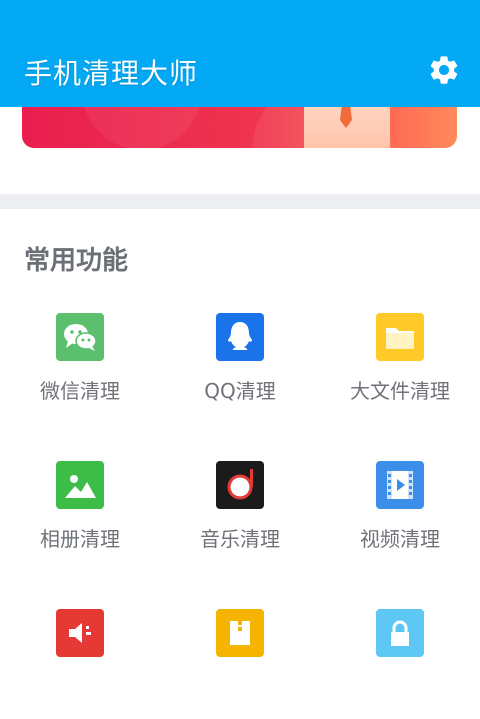 The image size is (480, 719). Describe the element at coordinates (400, 664) in the screenshot. I see `feature-lock-clean` at that location.